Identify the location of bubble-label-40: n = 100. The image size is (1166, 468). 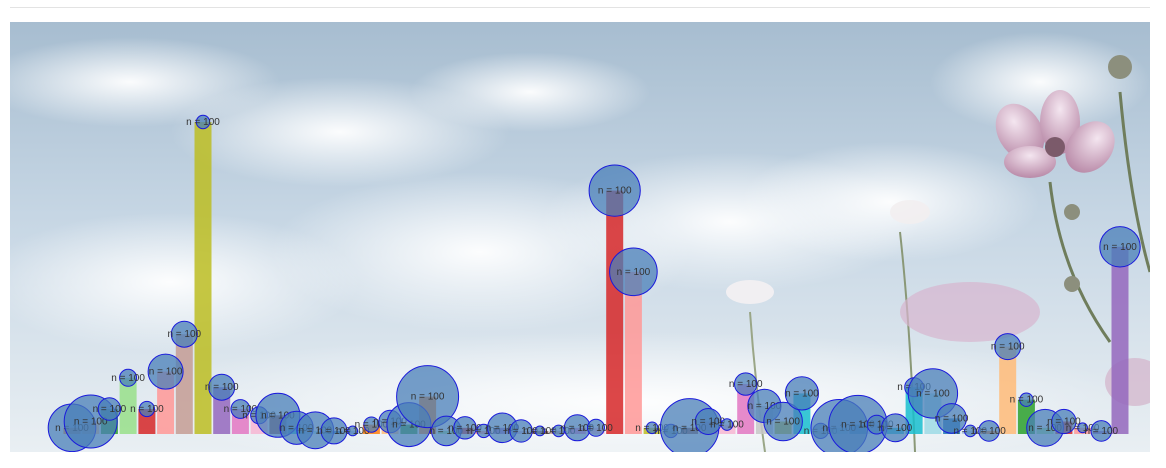
(802, 393).